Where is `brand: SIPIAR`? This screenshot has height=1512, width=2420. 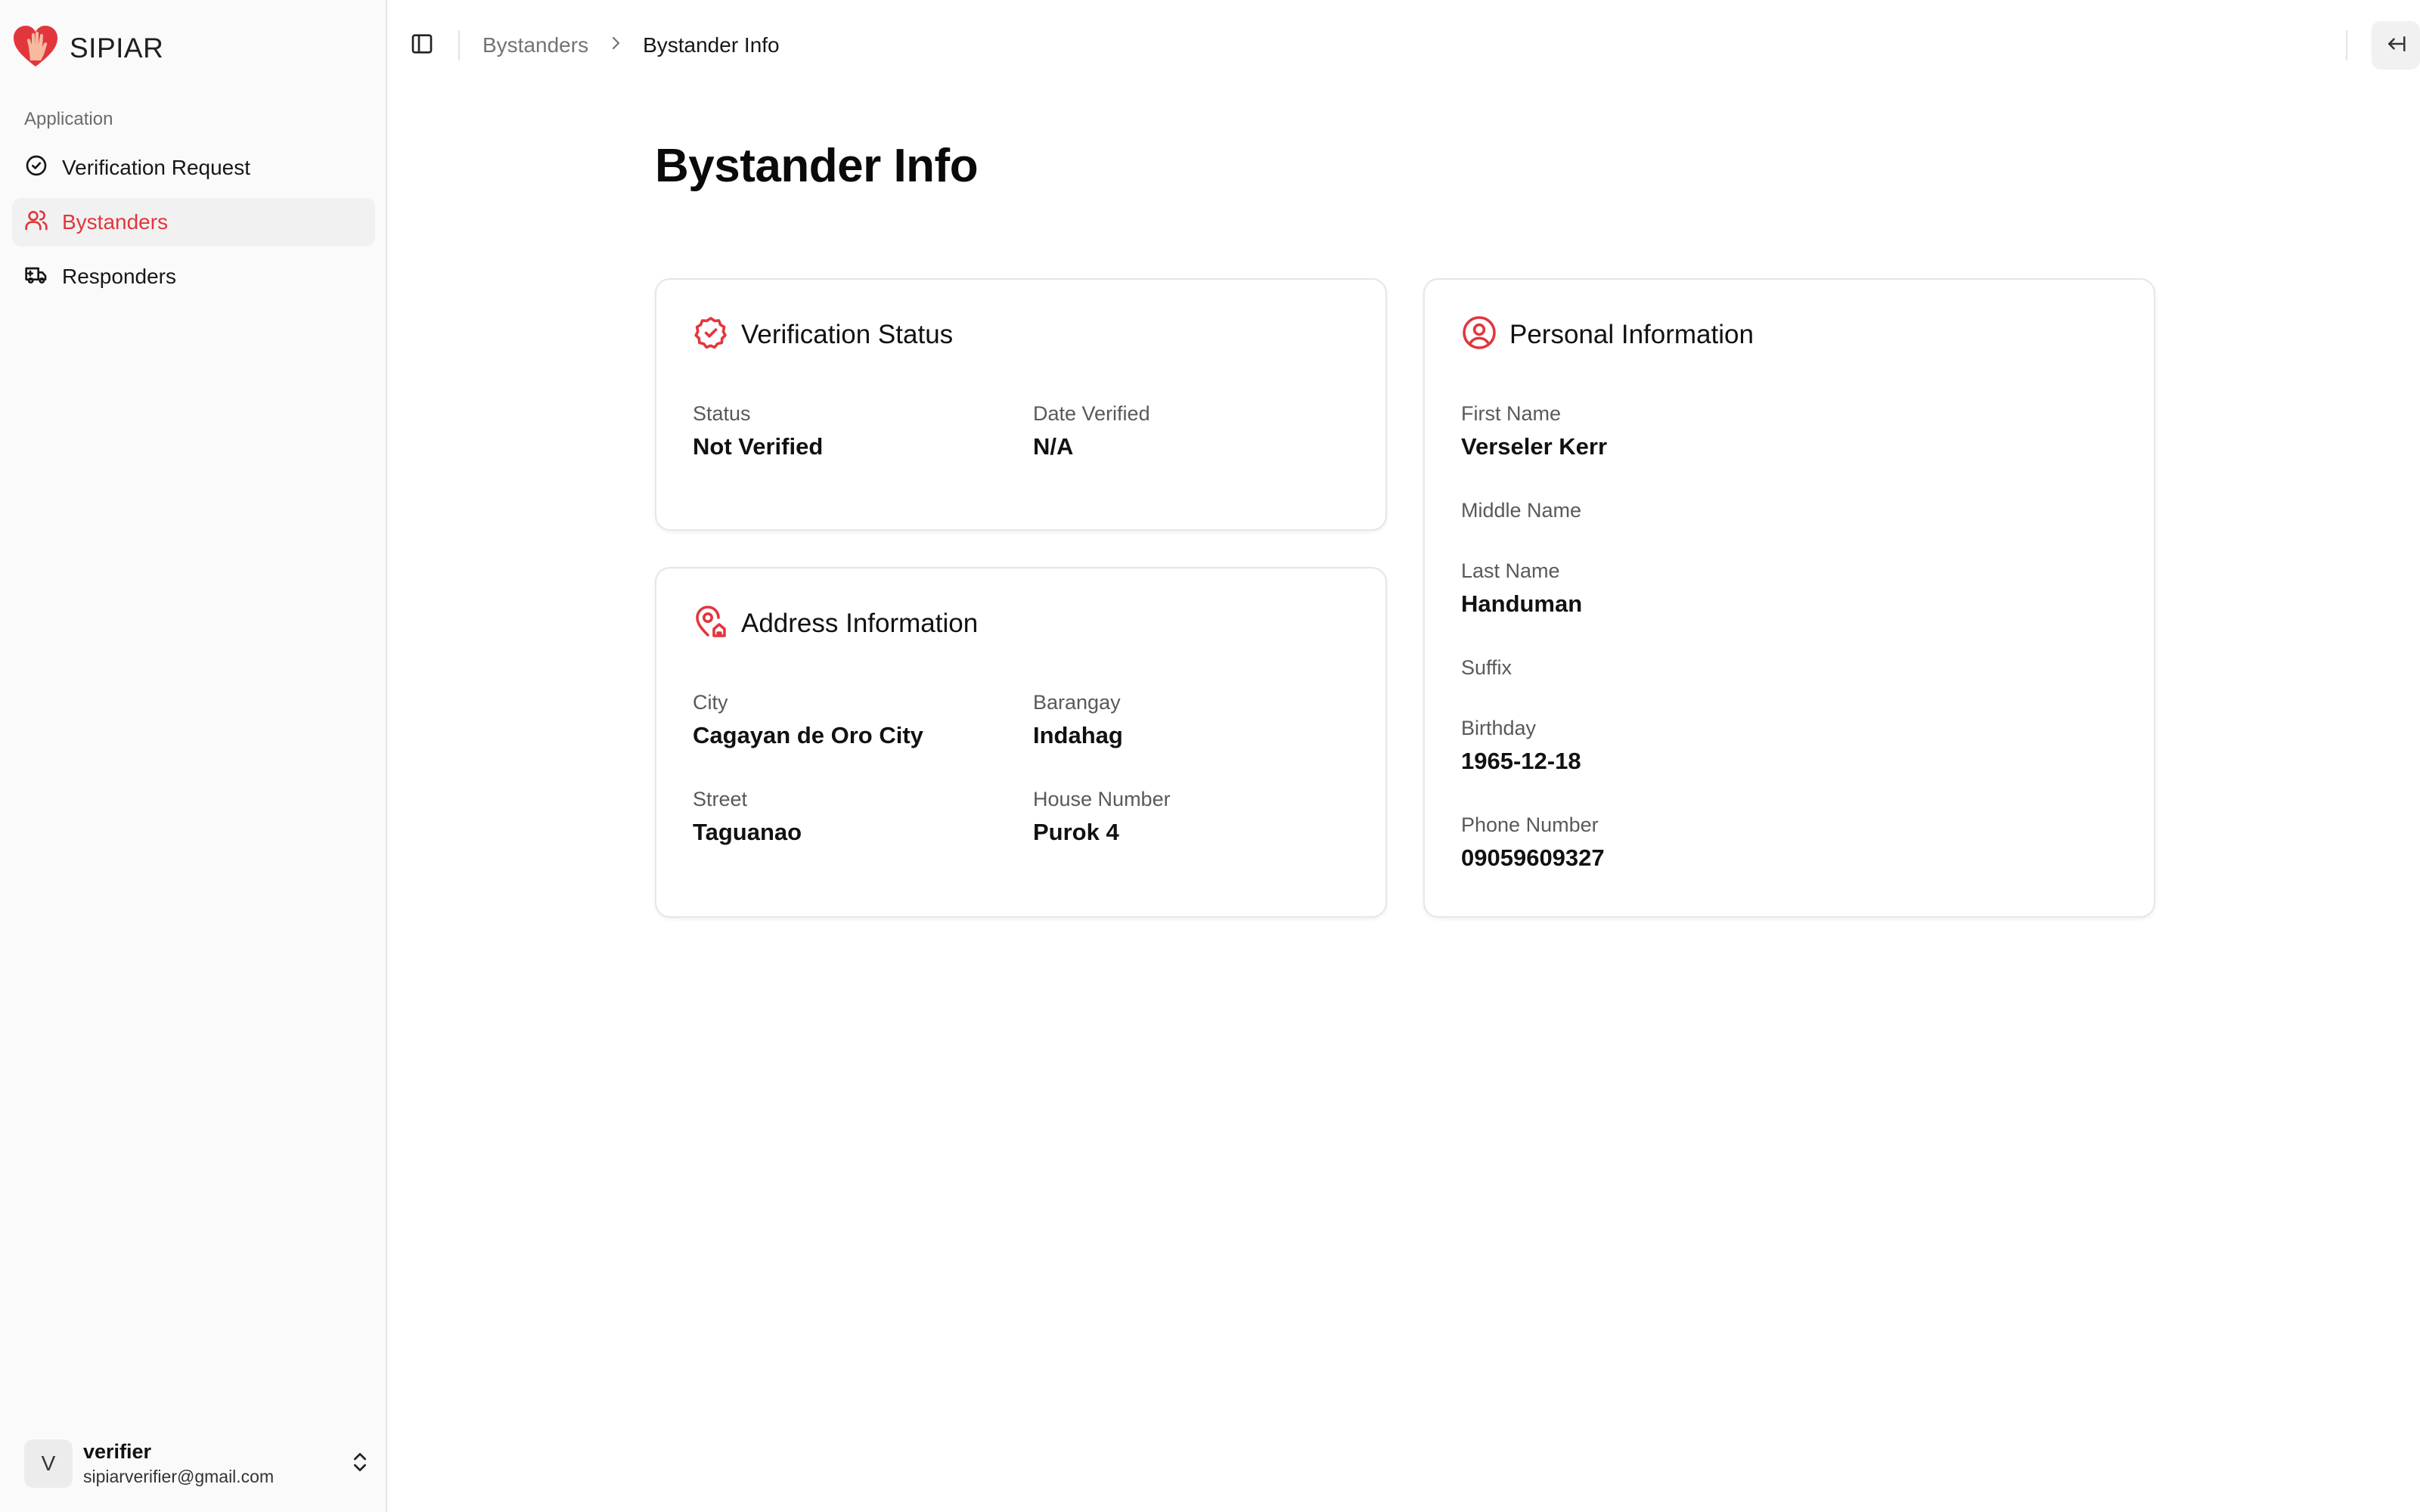 brand: SIPIAR is located at coordinates (87, 48).